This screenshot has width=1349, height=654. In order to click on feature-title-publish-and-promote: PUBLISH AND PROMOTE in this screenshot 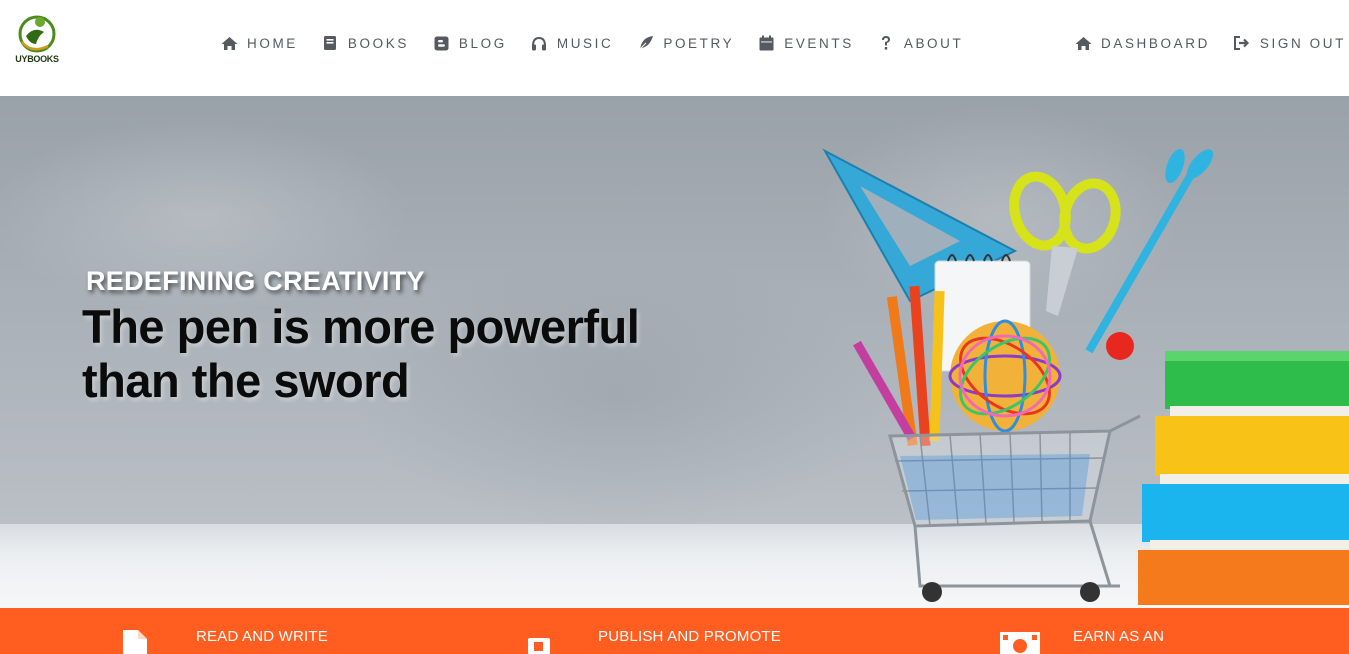, I will do `click(690, 636)`.